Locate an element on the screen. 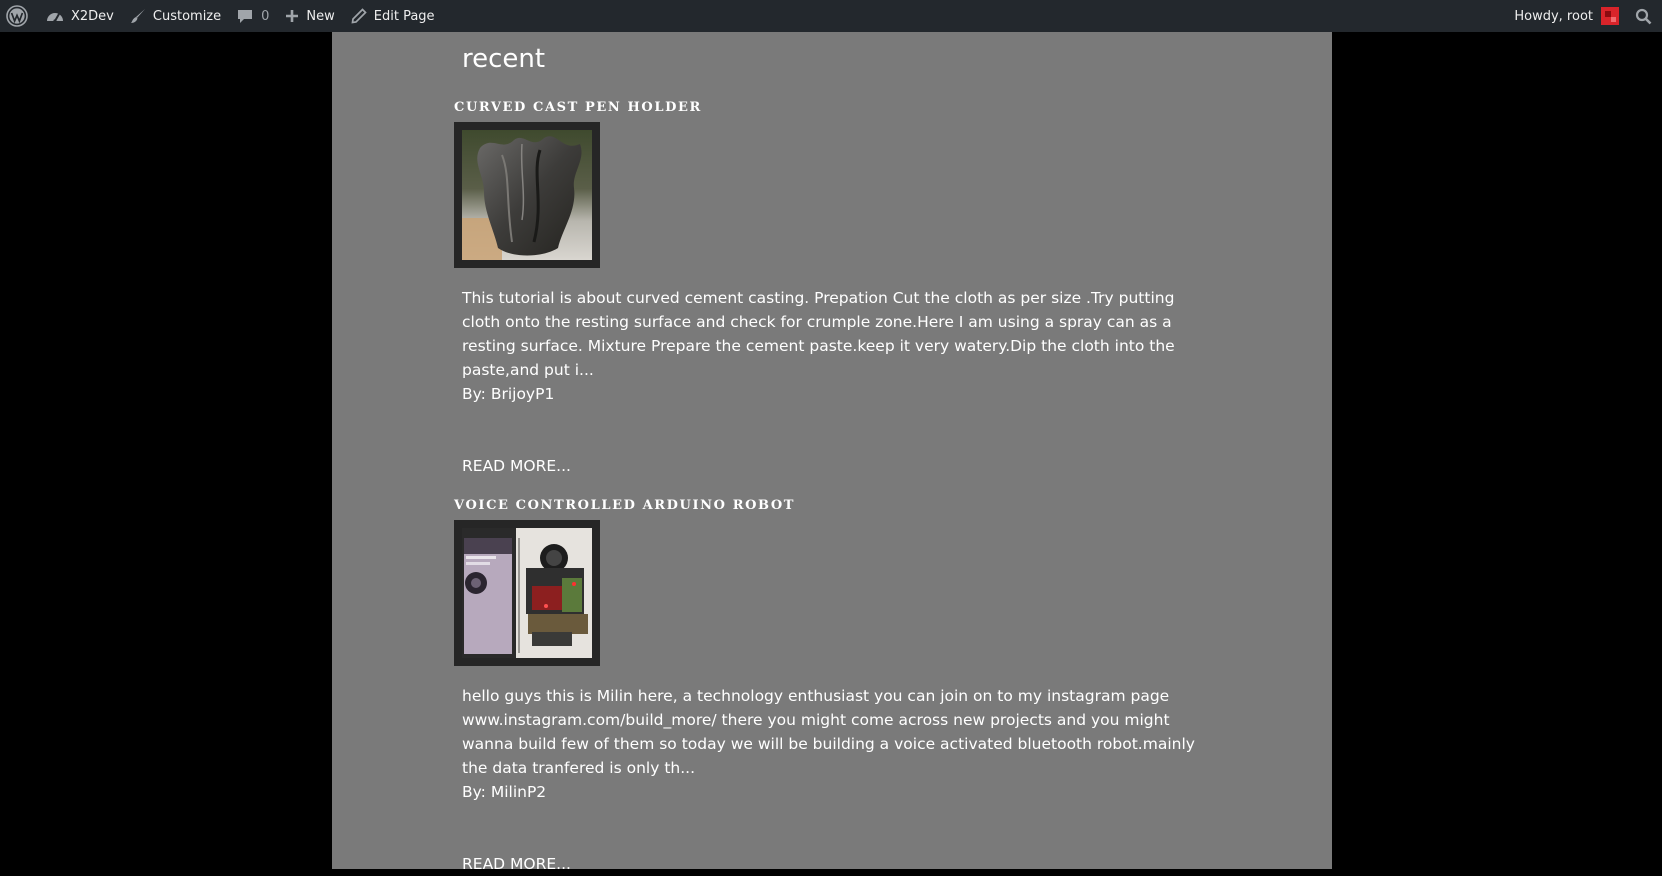  comments-link: 0 is located at coordinates (253, 16).